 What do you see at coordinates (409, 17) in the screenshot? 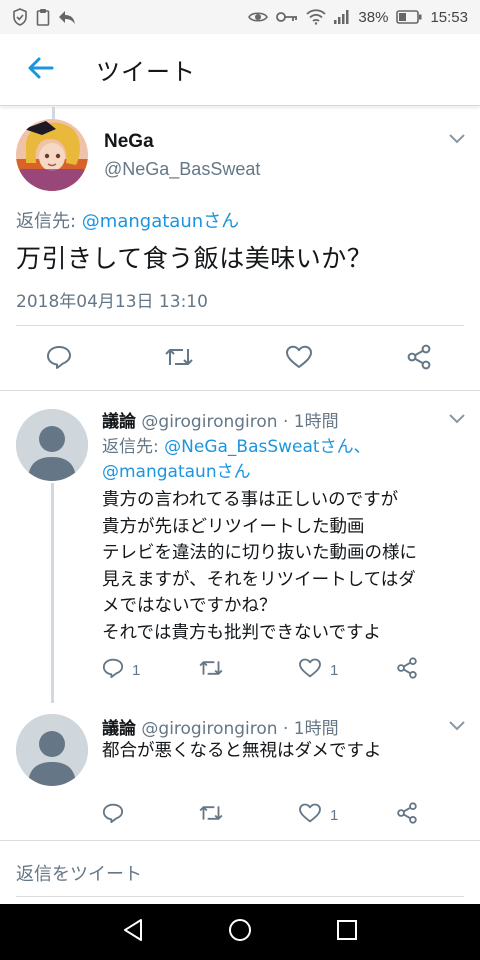
I see `battery-icon` at bounding box center [409, 17].